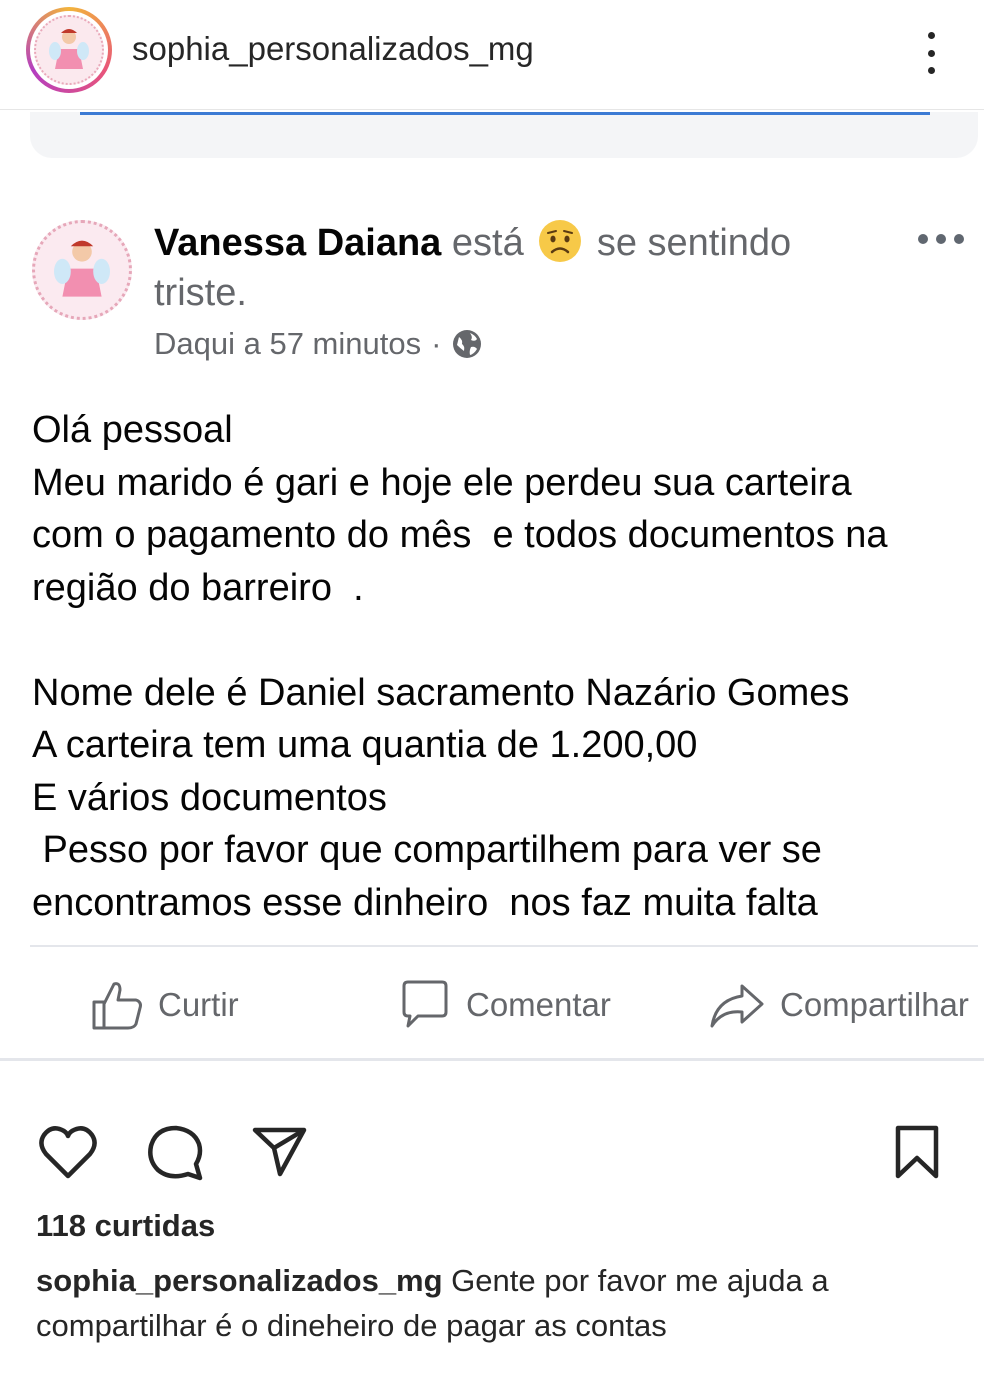 This screenshot has width=984, height=1395. What do you see at coordinates (917, 1152) in the screenshot?
I see `bookmark-icon` at bounding box center [917, 1152].